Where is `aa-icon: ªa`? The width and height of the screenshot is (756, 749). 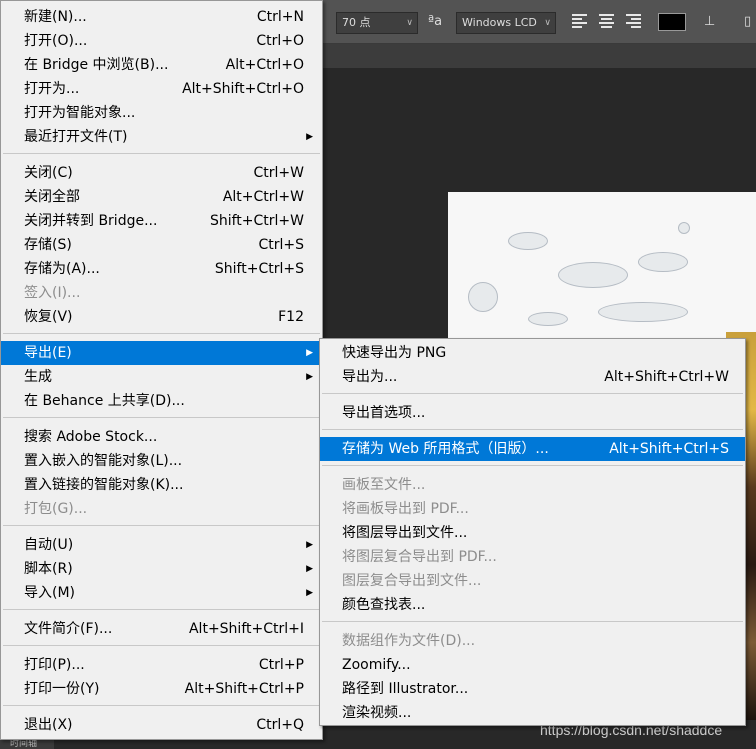 aa-icon: ªa is located at coordinates (435, 21).